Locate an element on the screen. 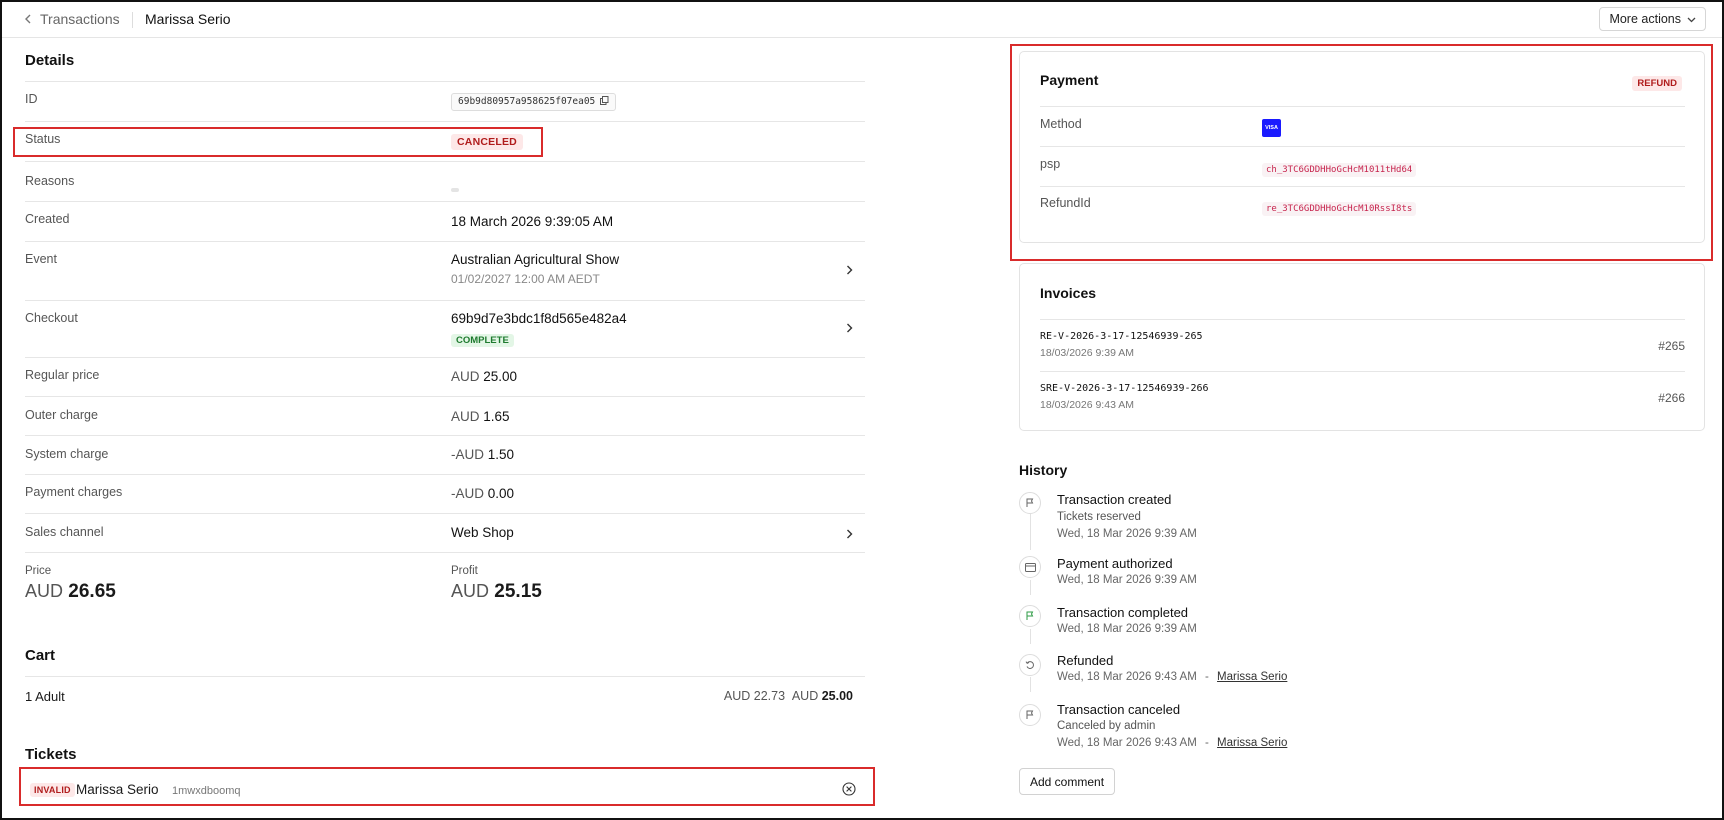 The width and height of the screenshot is (1724, 820). outer-charge-value: AUD 1.65 is located at coordinates (480, 416).